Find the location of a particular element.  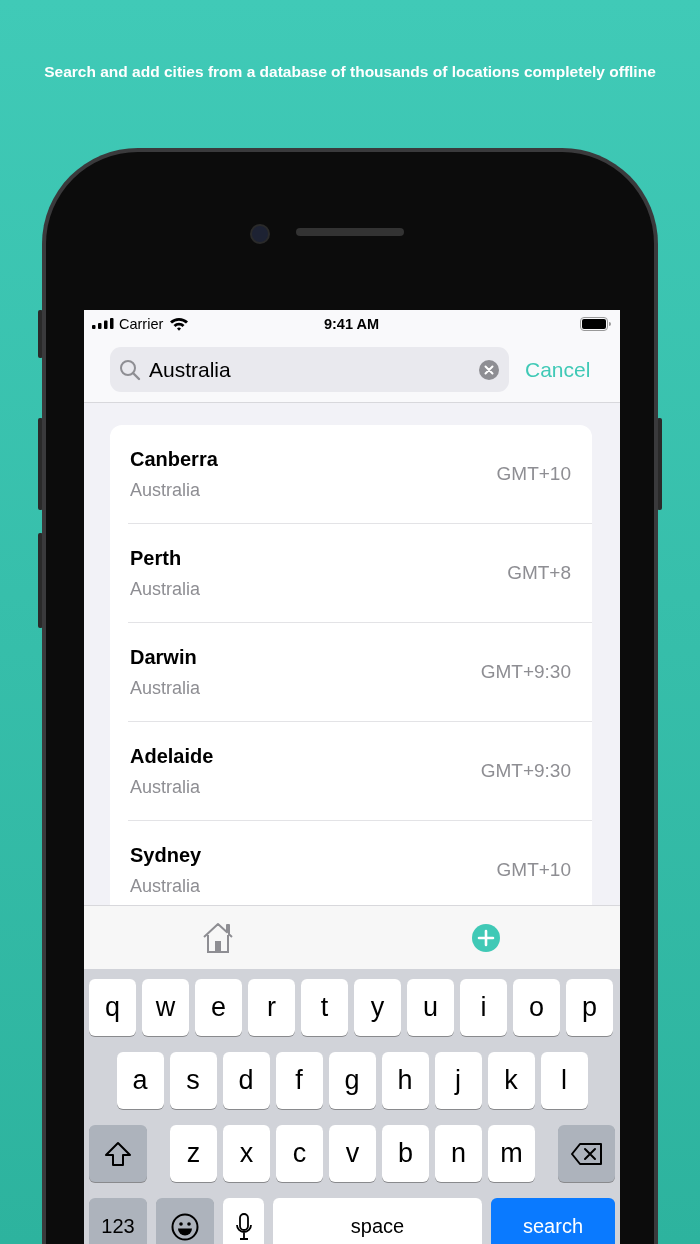

dictation-key is located at coordinates (243, 1221).